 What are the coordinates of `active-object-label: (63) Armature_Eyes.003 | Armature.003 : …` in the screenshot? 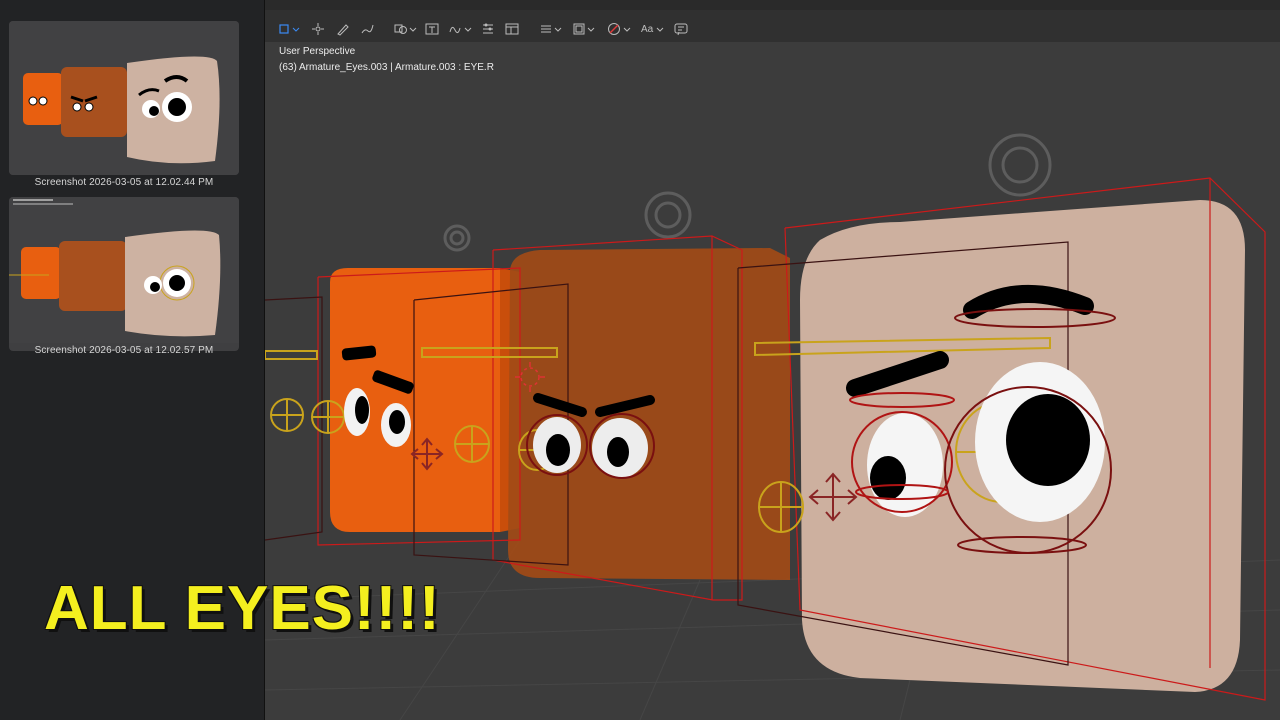 It's located at (386, 67).